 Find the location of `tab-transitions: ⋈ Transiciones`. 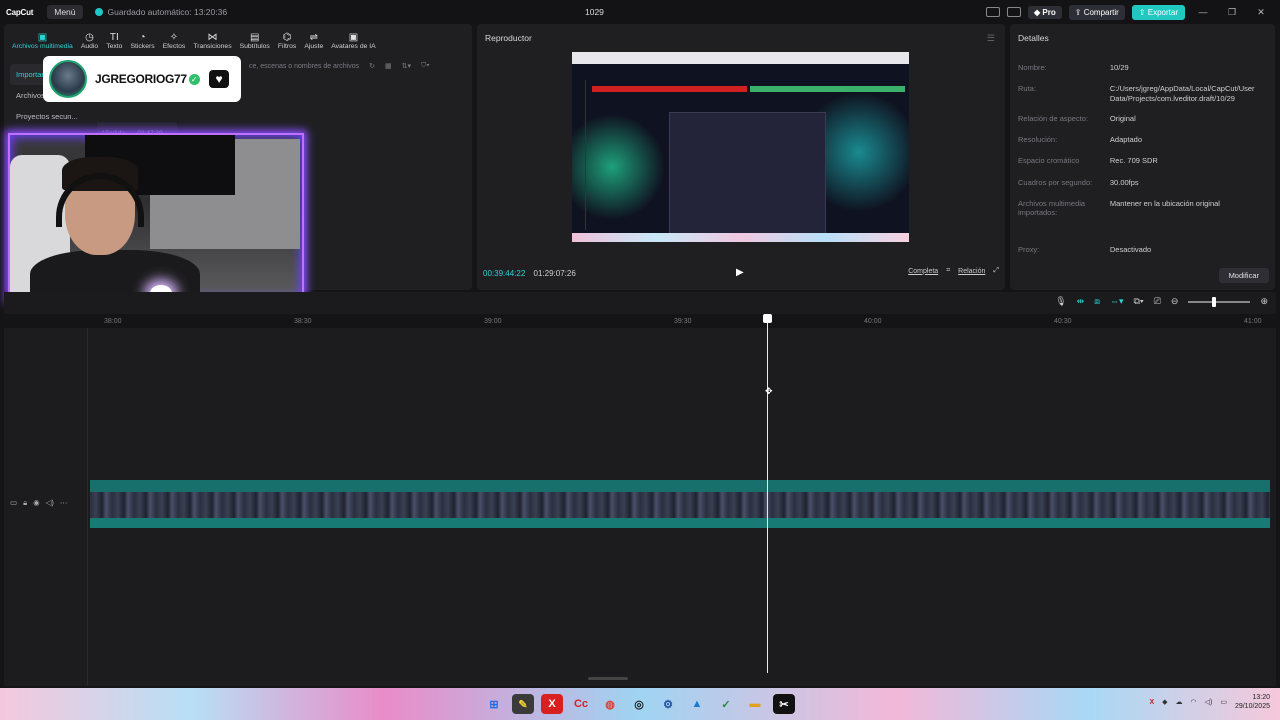

tab-transitions: ⋈ Transiciones is located at coordinates (212, 41).